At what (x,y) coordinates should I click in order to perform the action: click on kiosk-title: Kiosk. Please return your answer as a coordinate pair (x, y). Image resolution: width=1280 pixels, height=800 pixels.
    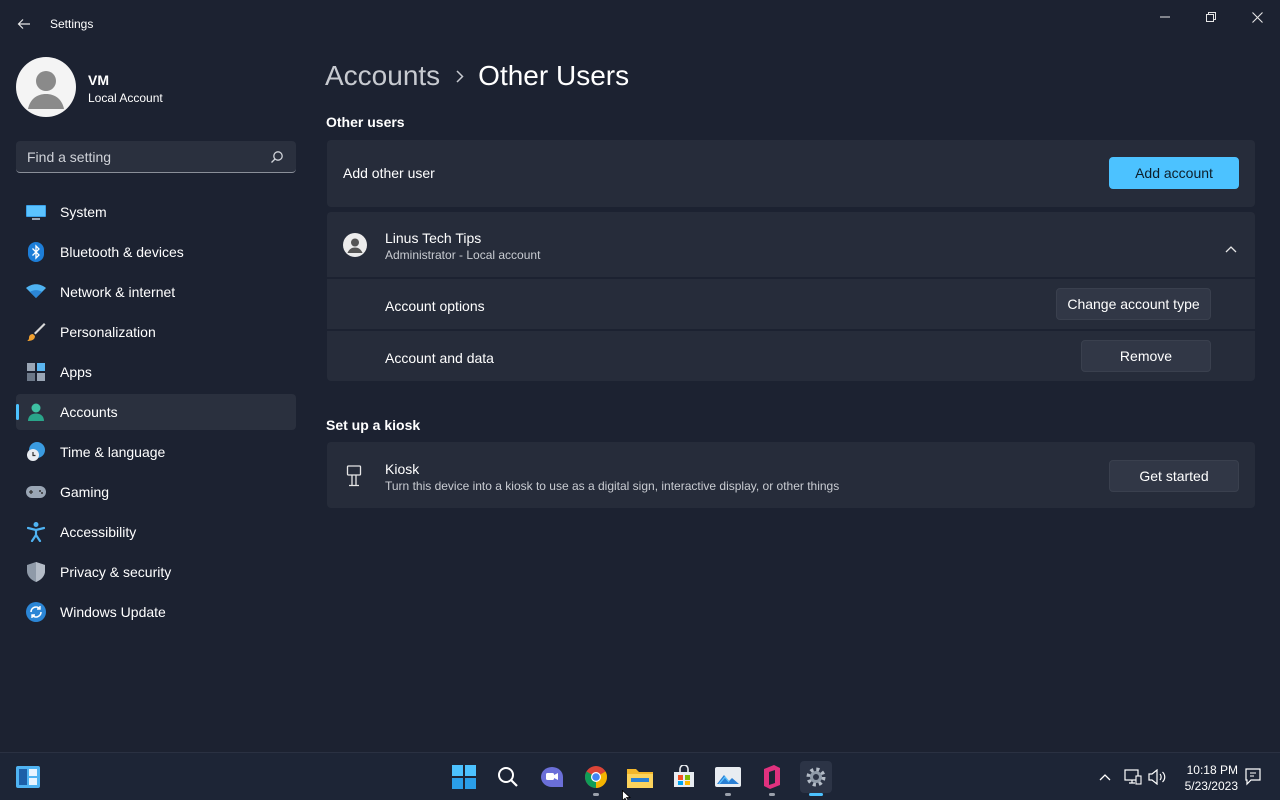
    Looking at the image, I should click on (402, 469).